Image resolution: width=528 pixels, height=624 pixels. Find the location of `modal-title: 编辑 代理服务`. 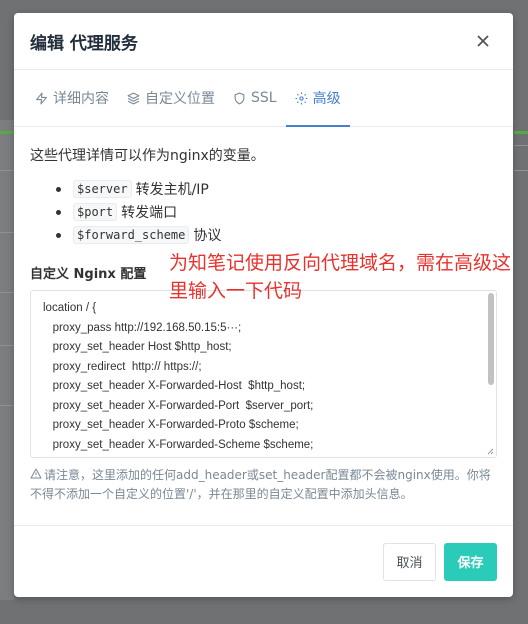

modal-title: 编辑 代理服务 is located at coordinates (84, 43).